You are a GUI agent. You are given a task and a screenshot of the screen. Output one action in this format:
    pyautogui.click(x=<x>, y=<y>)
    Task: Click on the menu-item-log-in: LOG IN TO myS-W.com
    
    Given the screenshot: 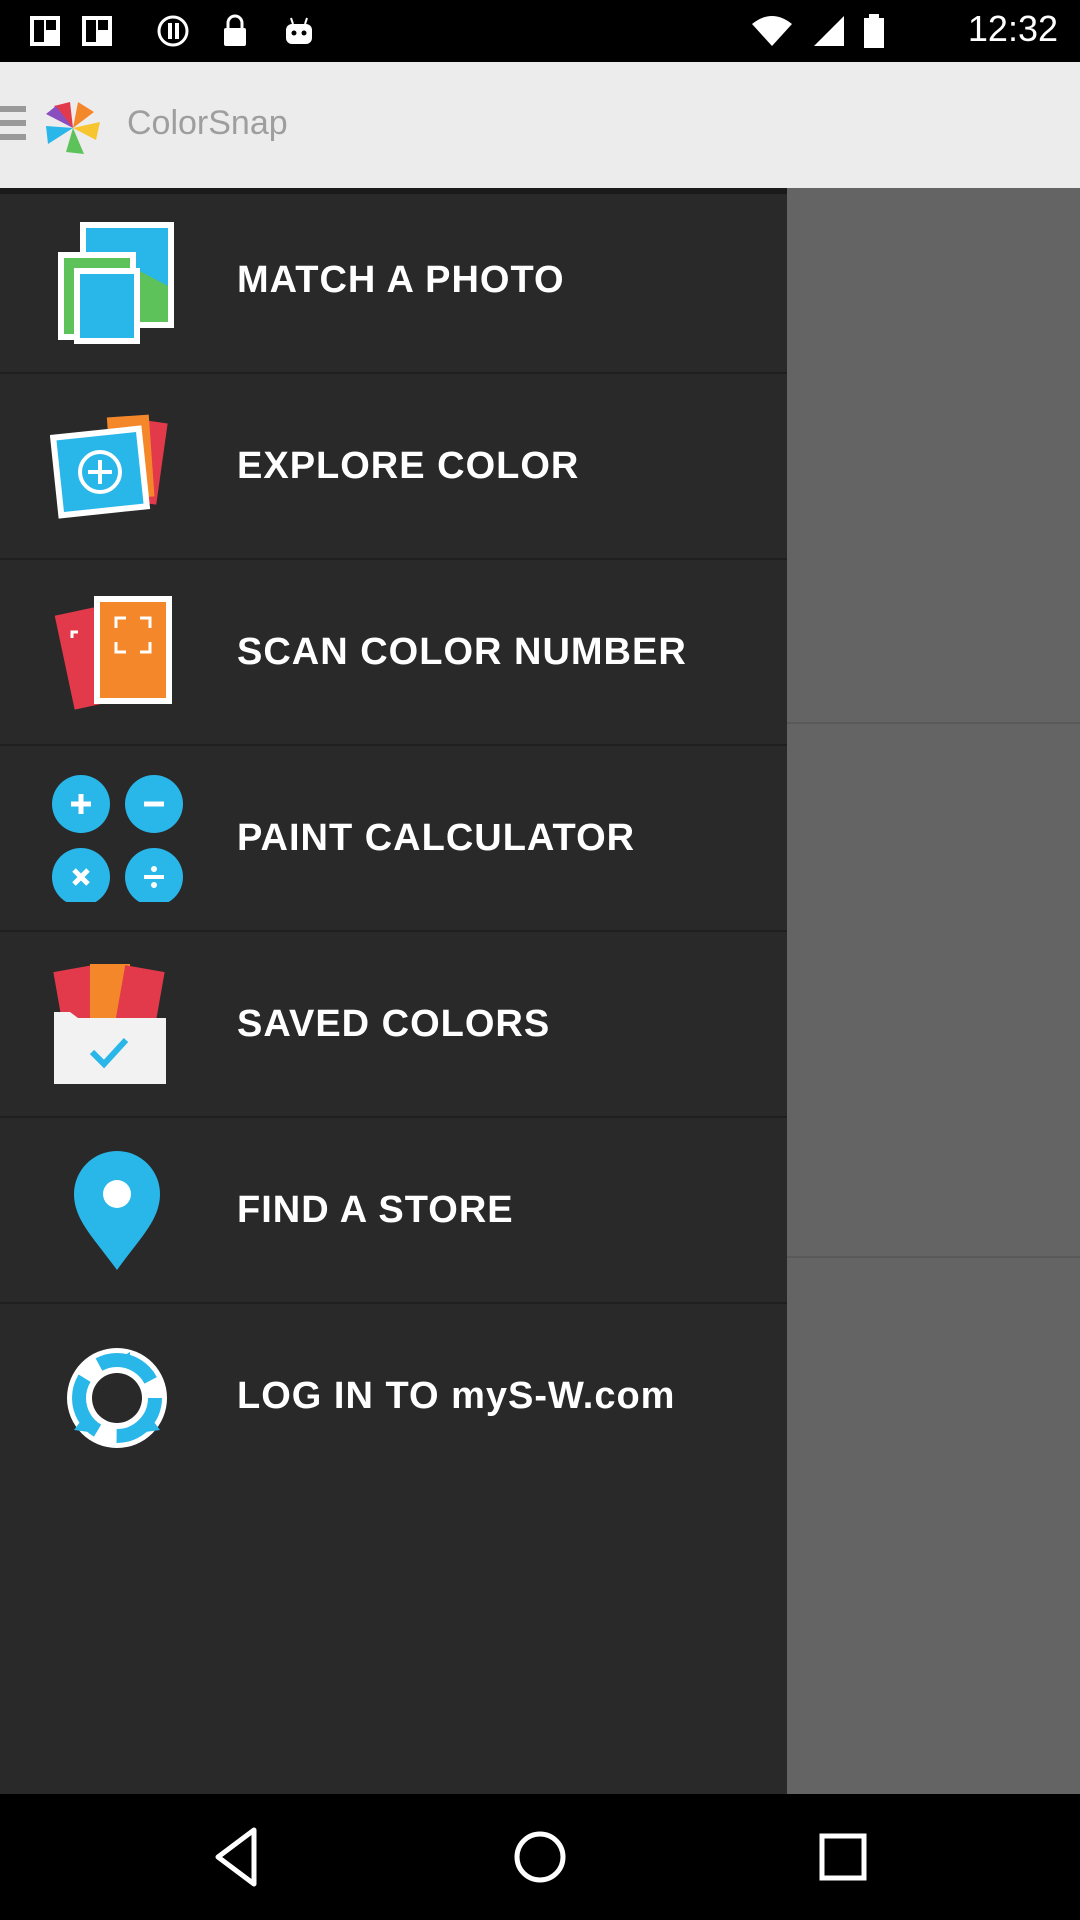 What is the action you would take?
    pyautogui.click(x=393, y=1396)
    